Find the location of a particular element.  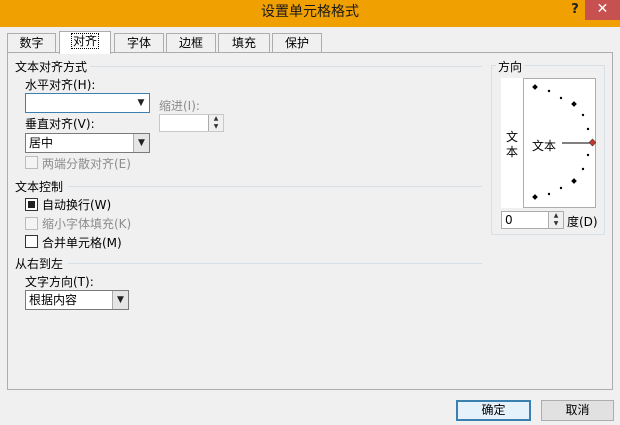

tab-border: 边框 is located at coordinates (191, 43).